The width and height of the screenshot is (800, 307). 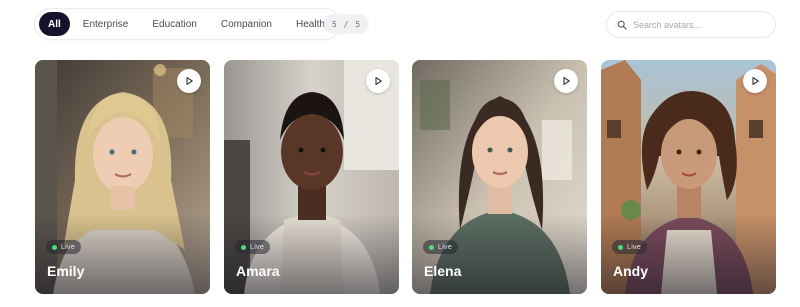 I want to click on search-box, so click(x=691, y=24).